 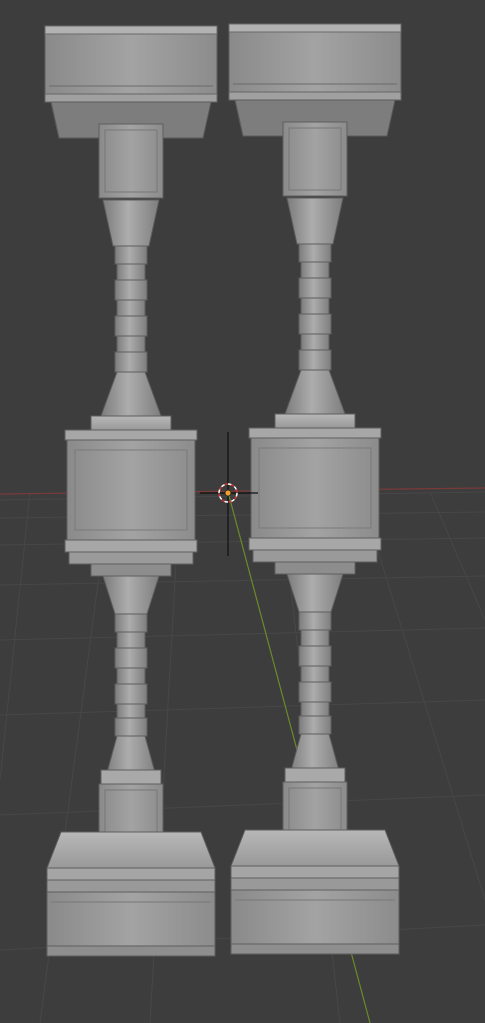 What do you see at coordinates (228, 493) in the screenshot?
I see `object-origin-icon` at bounding box center [228, 493].